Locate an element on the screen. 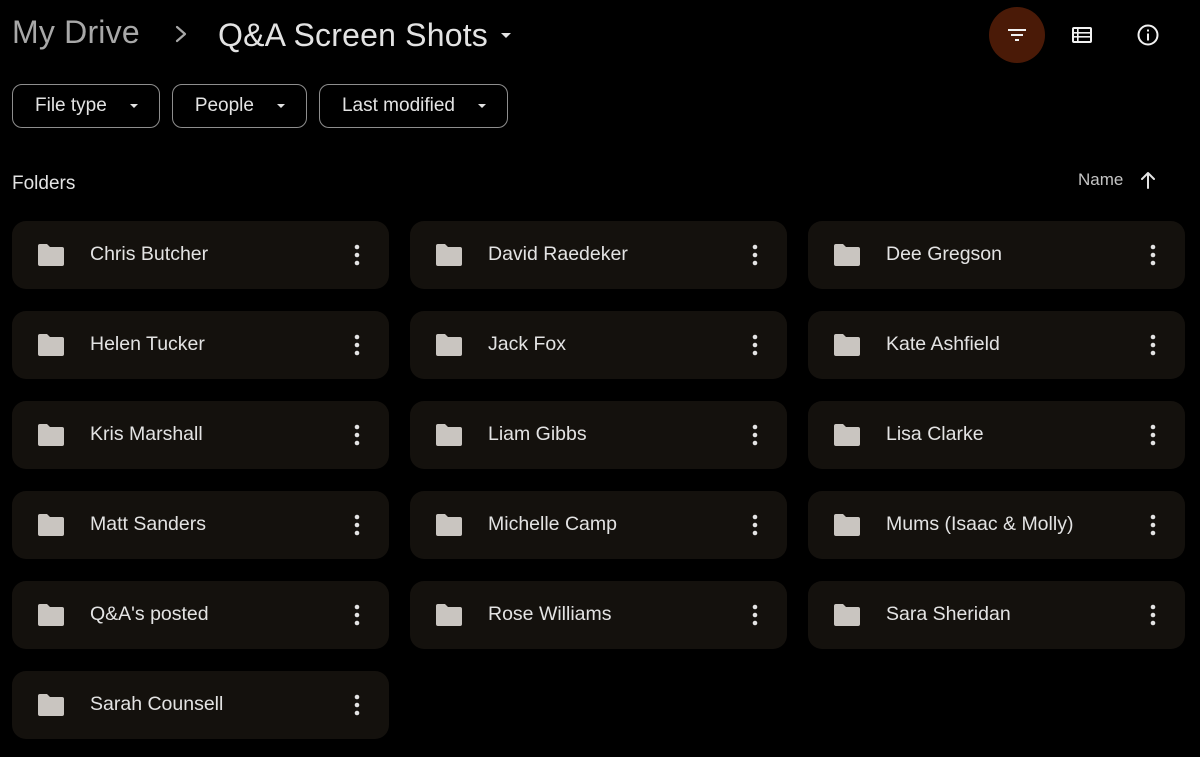 This screenshot has width=1200, height=757. sort-label: Name is located at coordinates (1101, 179).